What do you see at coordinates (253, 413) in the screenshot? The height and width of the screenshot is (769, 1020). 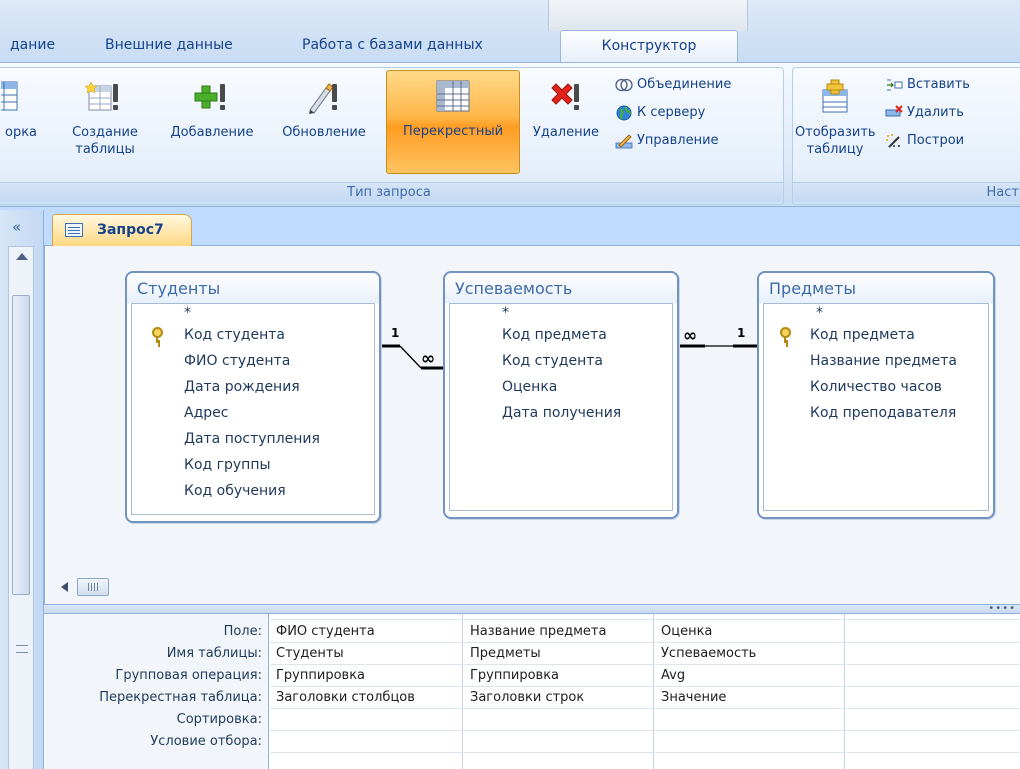 I see `field-item: Адрес` at bounding box center [253, 413].